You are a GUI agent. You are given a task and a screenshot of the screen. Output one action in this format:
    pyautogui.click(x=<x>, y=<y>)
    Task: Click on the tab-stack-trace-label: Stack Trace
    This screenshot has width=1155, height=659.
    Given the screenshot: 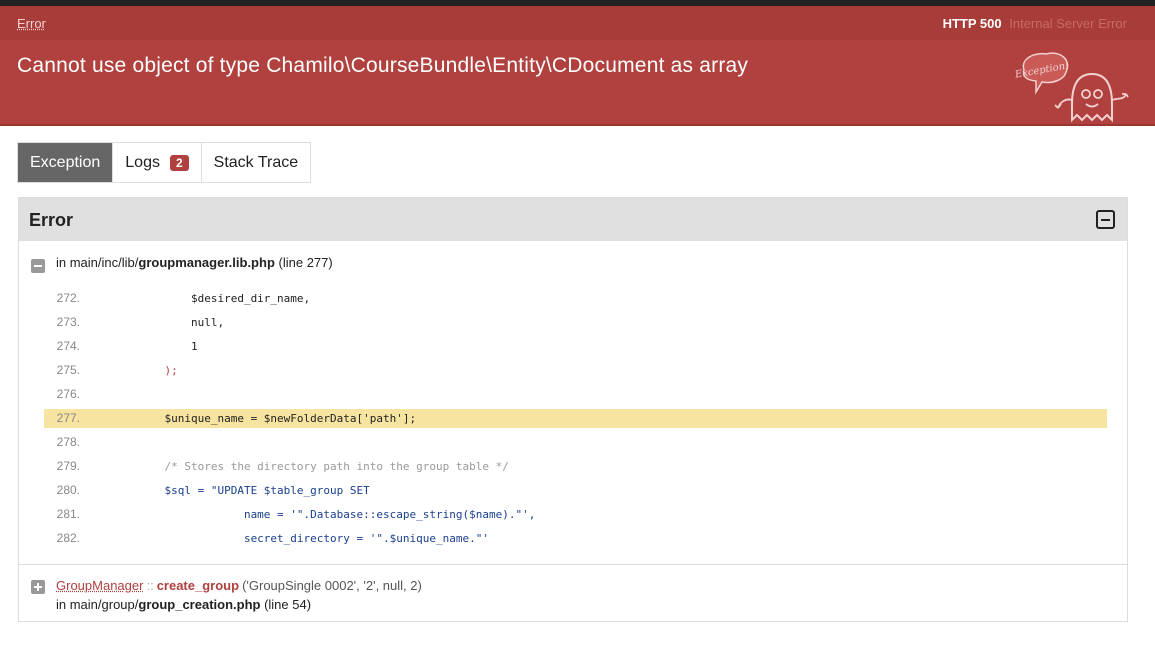 What is the action you would take?
    pyautogui.click(x=256, y=162)
    